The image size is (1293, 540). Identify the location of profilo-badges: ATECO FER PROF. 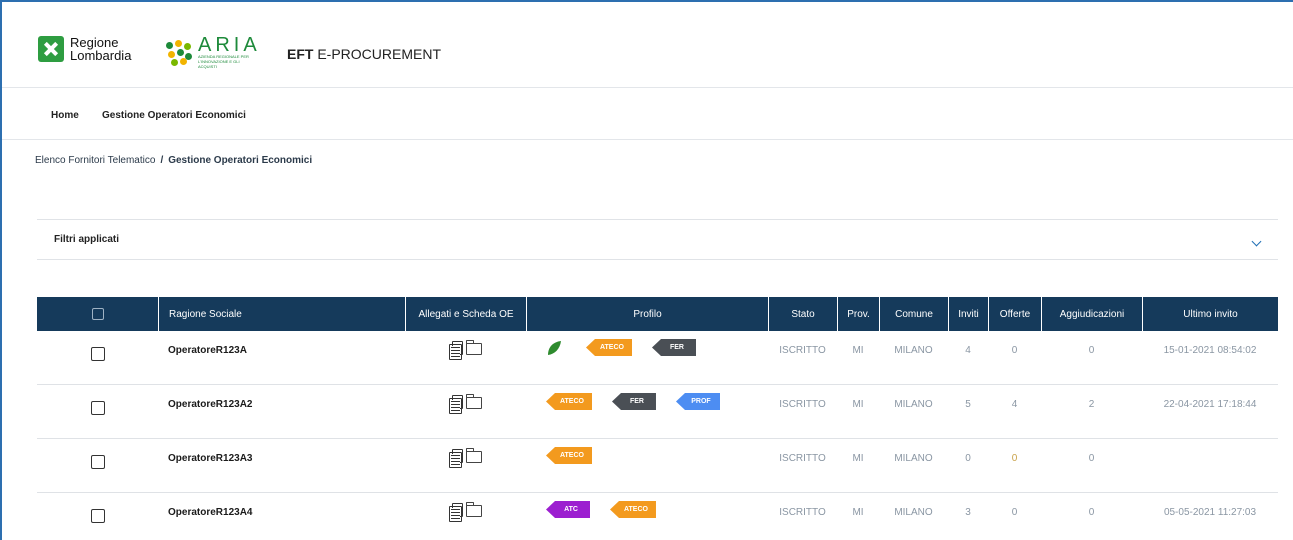
(647, 412).